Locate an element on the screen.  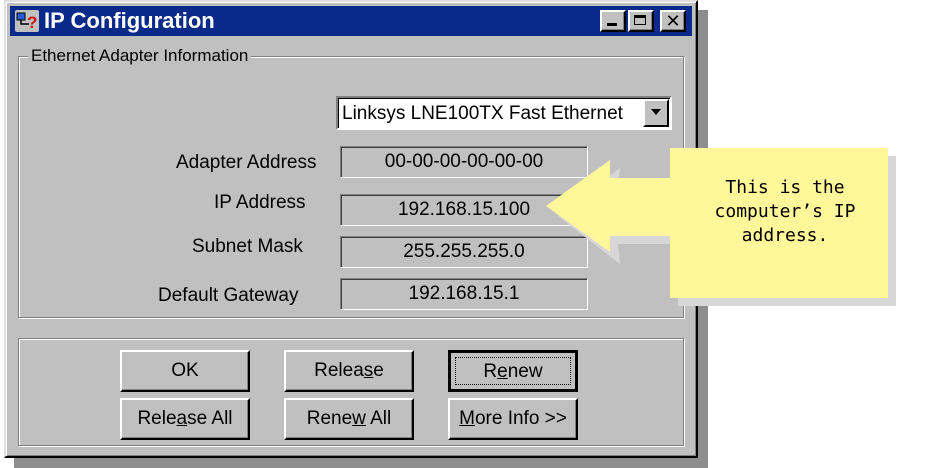
callout-line-2: computer’s IP is located at coordinates (785, 211).